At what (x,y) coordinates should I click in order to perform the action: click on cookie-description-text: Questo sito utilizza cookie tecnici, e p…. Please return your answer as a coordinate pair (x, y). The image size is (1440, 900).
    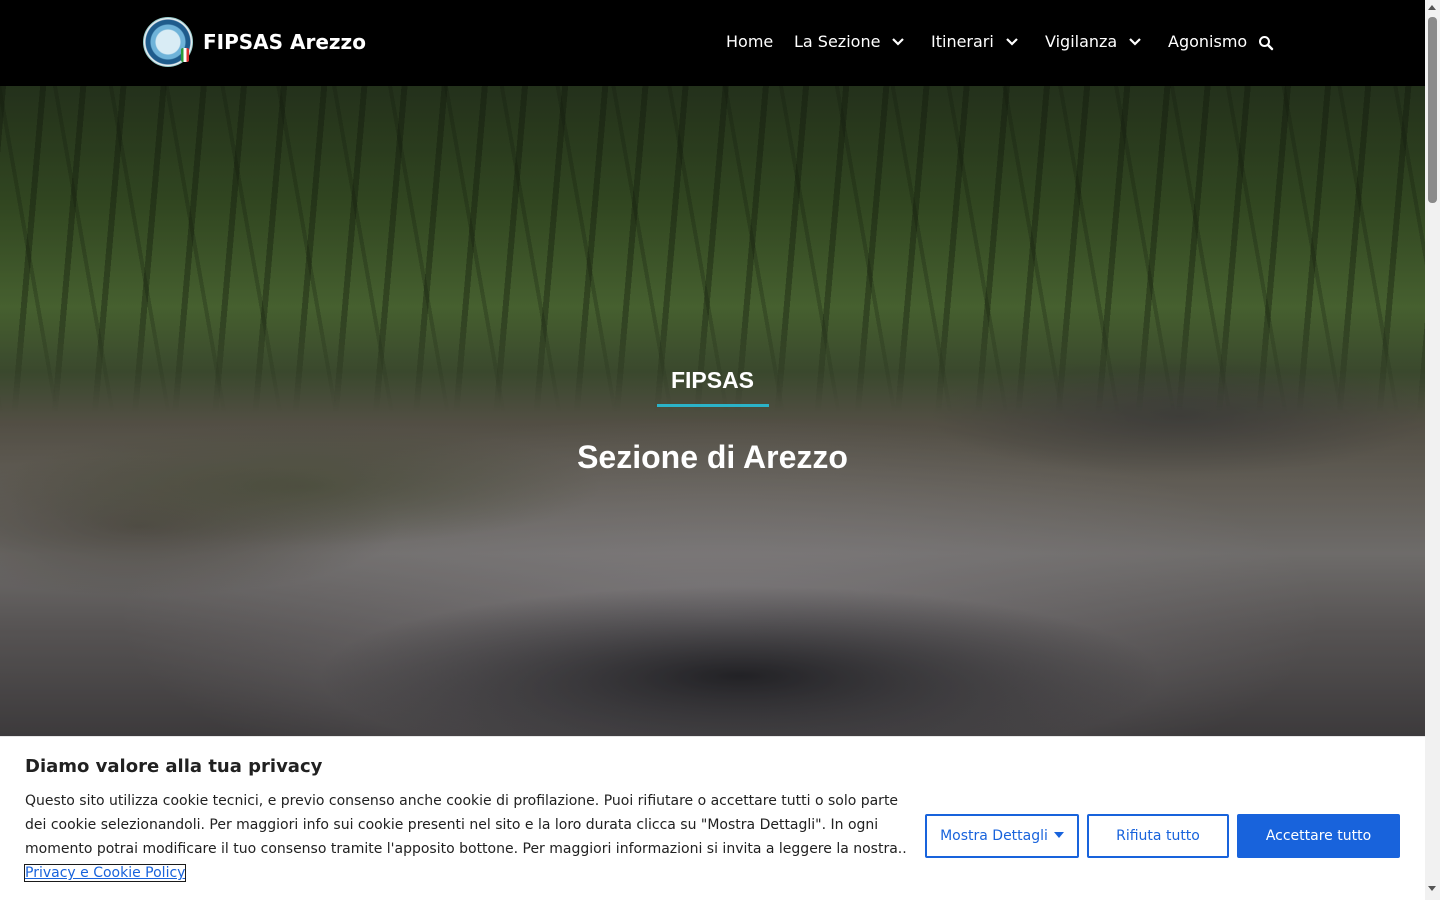
    Looking at the image, I should click on (466, 825).